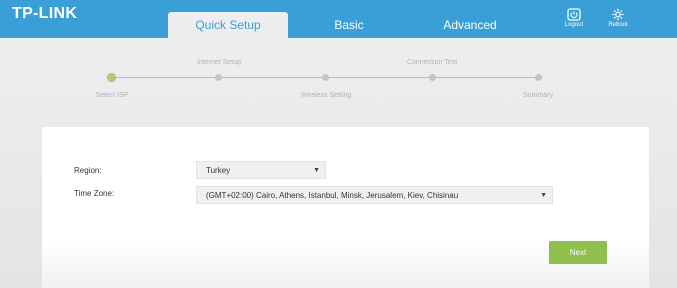  What do you see at coordinates (325, 77) in the screenshot?
I see `step-dot-wireless-setting` at bounding box center [325, 77].